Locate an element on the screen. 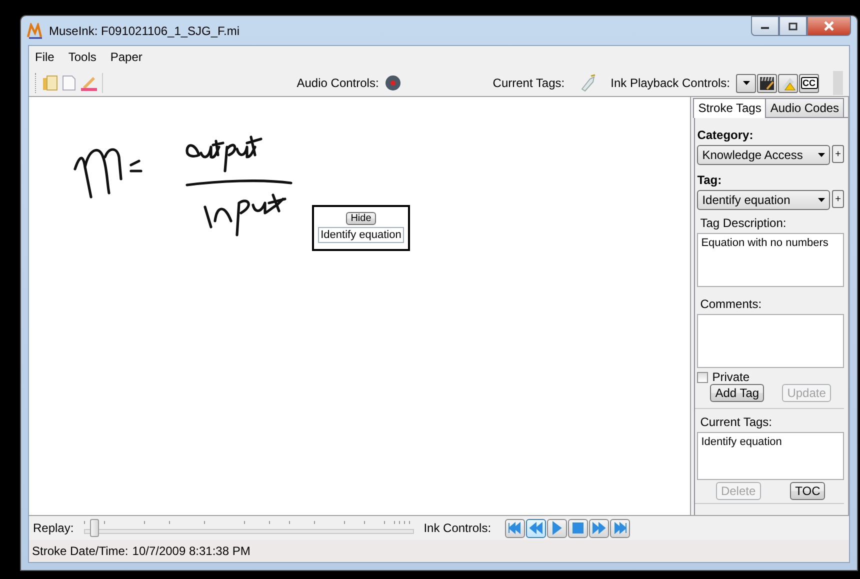 The image size is (860, 579). tag-list-item: Identify equation is located at coordinates (770, 442).